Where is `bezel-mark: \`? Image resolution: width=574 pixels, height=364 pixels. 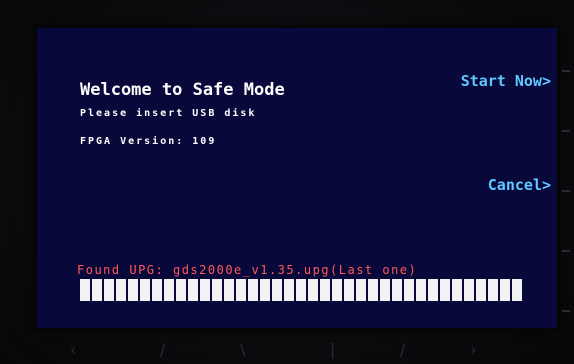
bezel-mark: \ is located at coordinates (243, 349).